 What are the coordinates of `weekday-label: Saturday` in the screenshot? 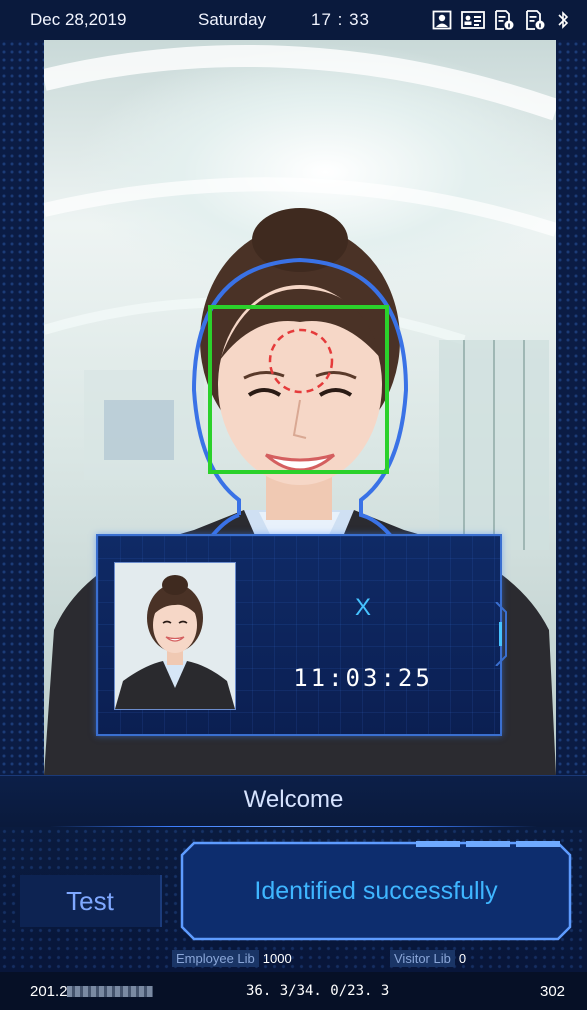 It's located at (232, 19).